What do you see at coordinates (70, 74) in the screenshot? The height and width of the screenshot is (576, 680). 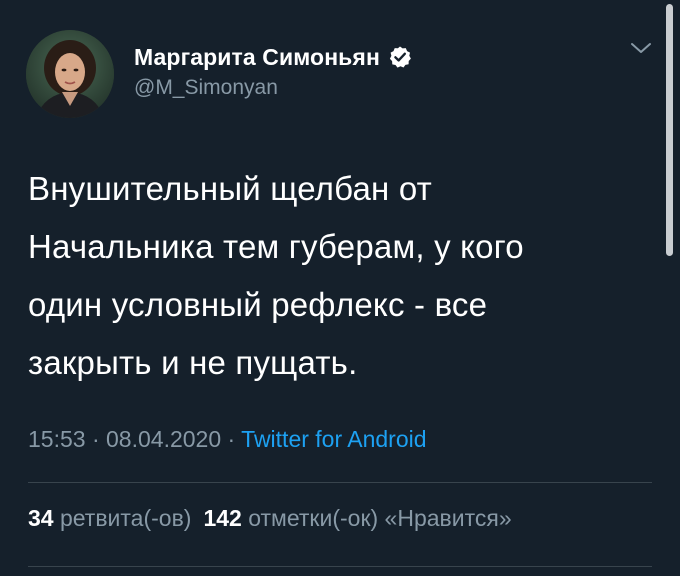 I see `avatar` at bounding box center [70, 74].